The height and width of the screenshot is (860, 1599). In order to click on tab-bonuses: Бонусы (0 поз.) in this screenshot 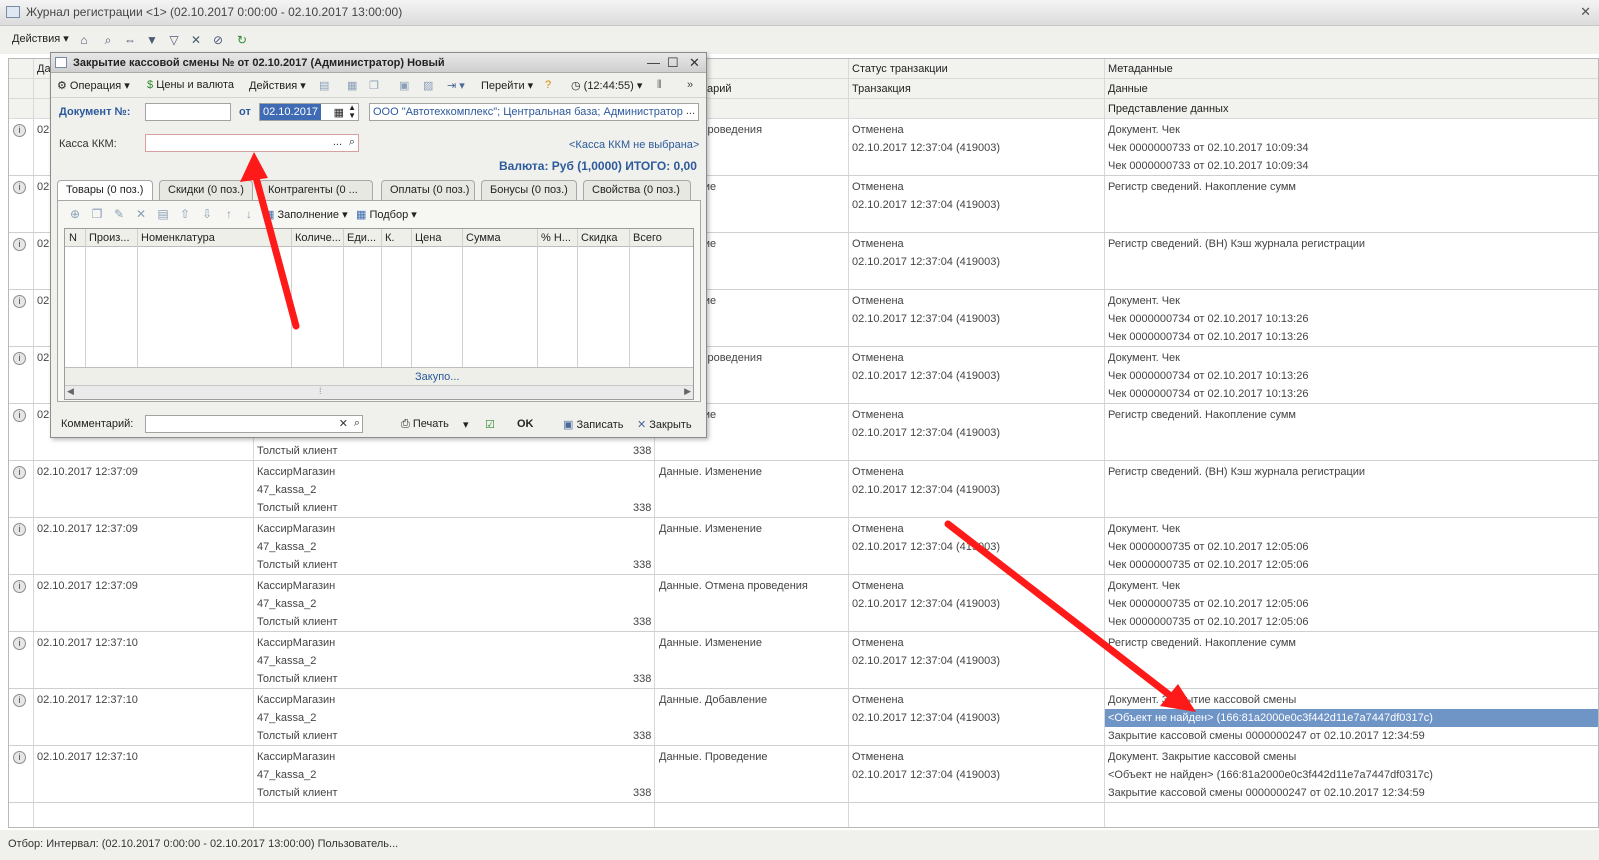, I will do `click(529, 190)`.